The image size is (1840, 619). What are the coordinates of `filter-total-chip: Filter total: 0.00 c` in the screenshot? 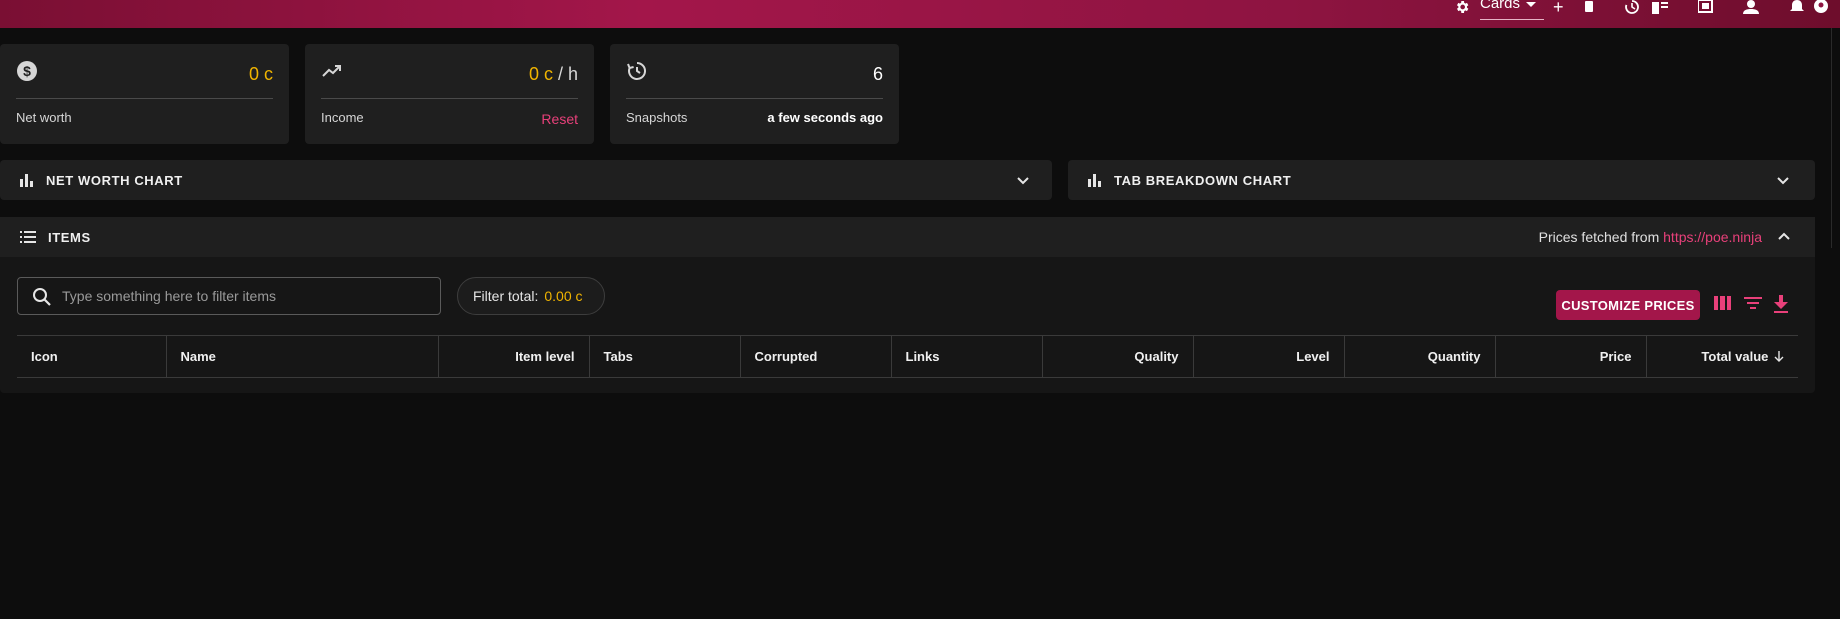 It's located at (531, 296).